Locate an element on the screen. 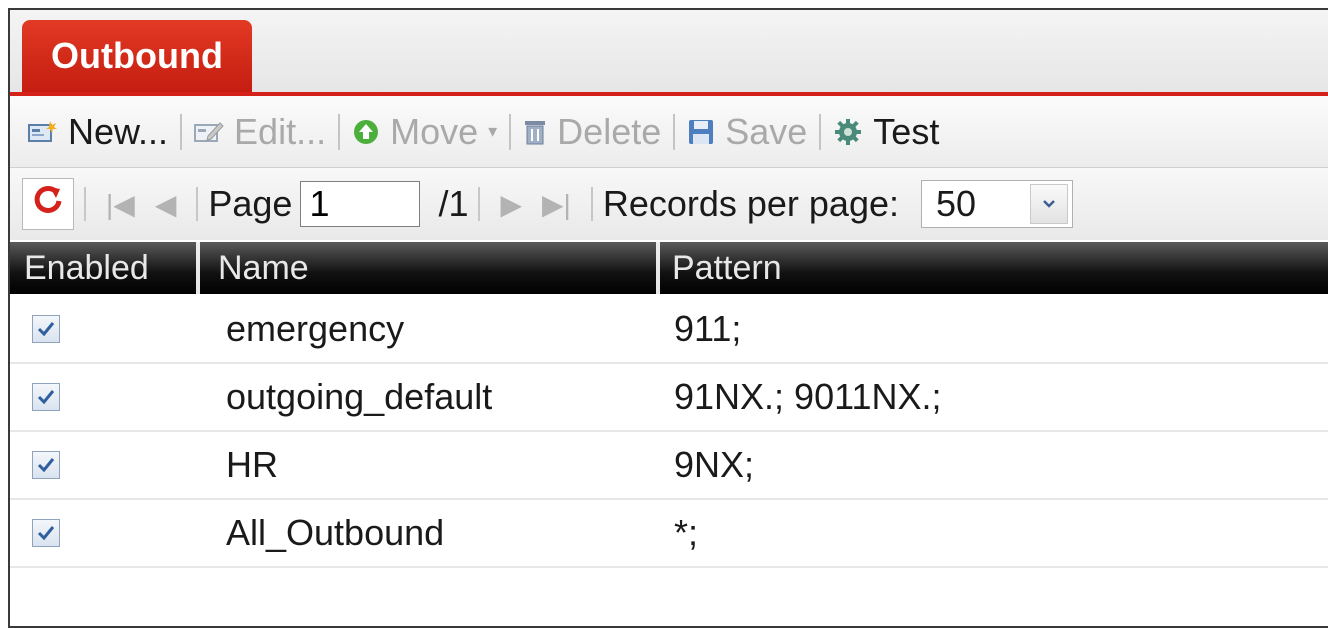 The height and width of the screenshot is (628, 1328). row-name: All_Outbound is located at coordinates (335, 532).